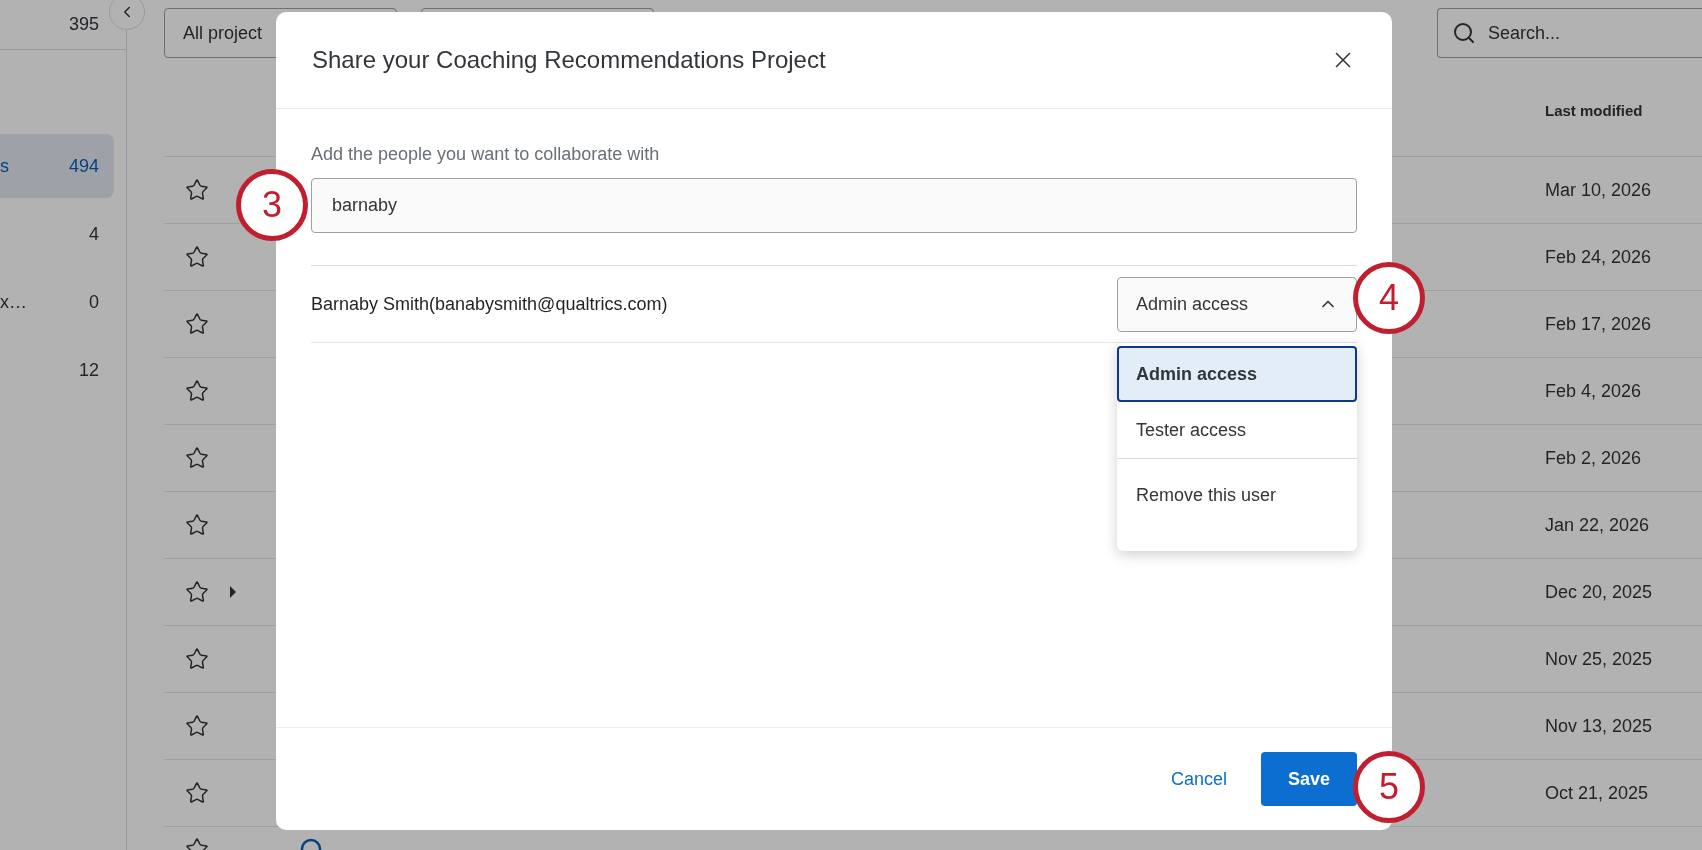 Image resolution: width=1702 pixels, height=850 pixels. I want to click on count: 395, so click(83, 24).